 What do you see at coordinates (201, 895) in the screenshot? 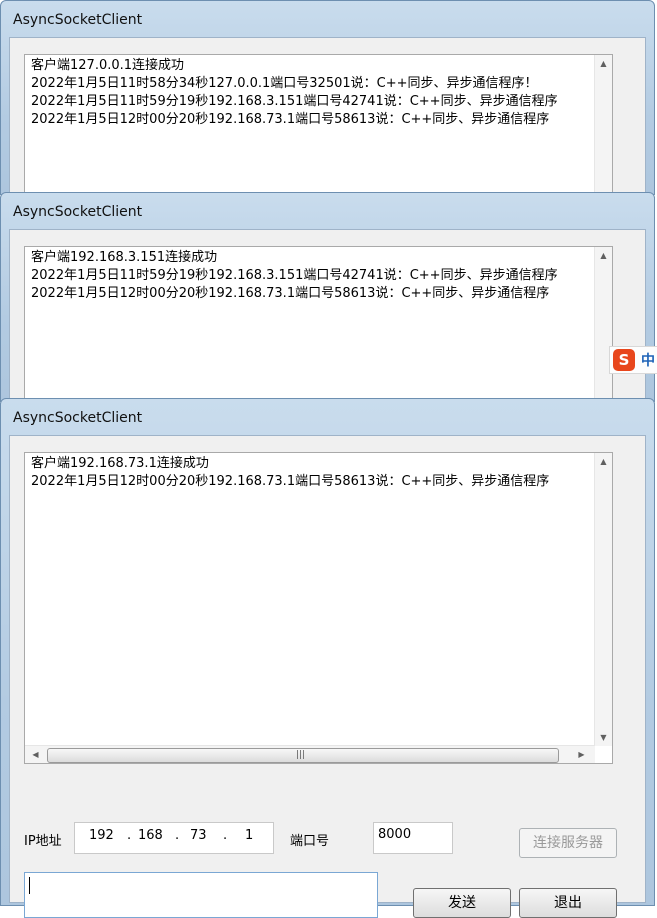
I see `message-input` at bounding box center [201, 895].